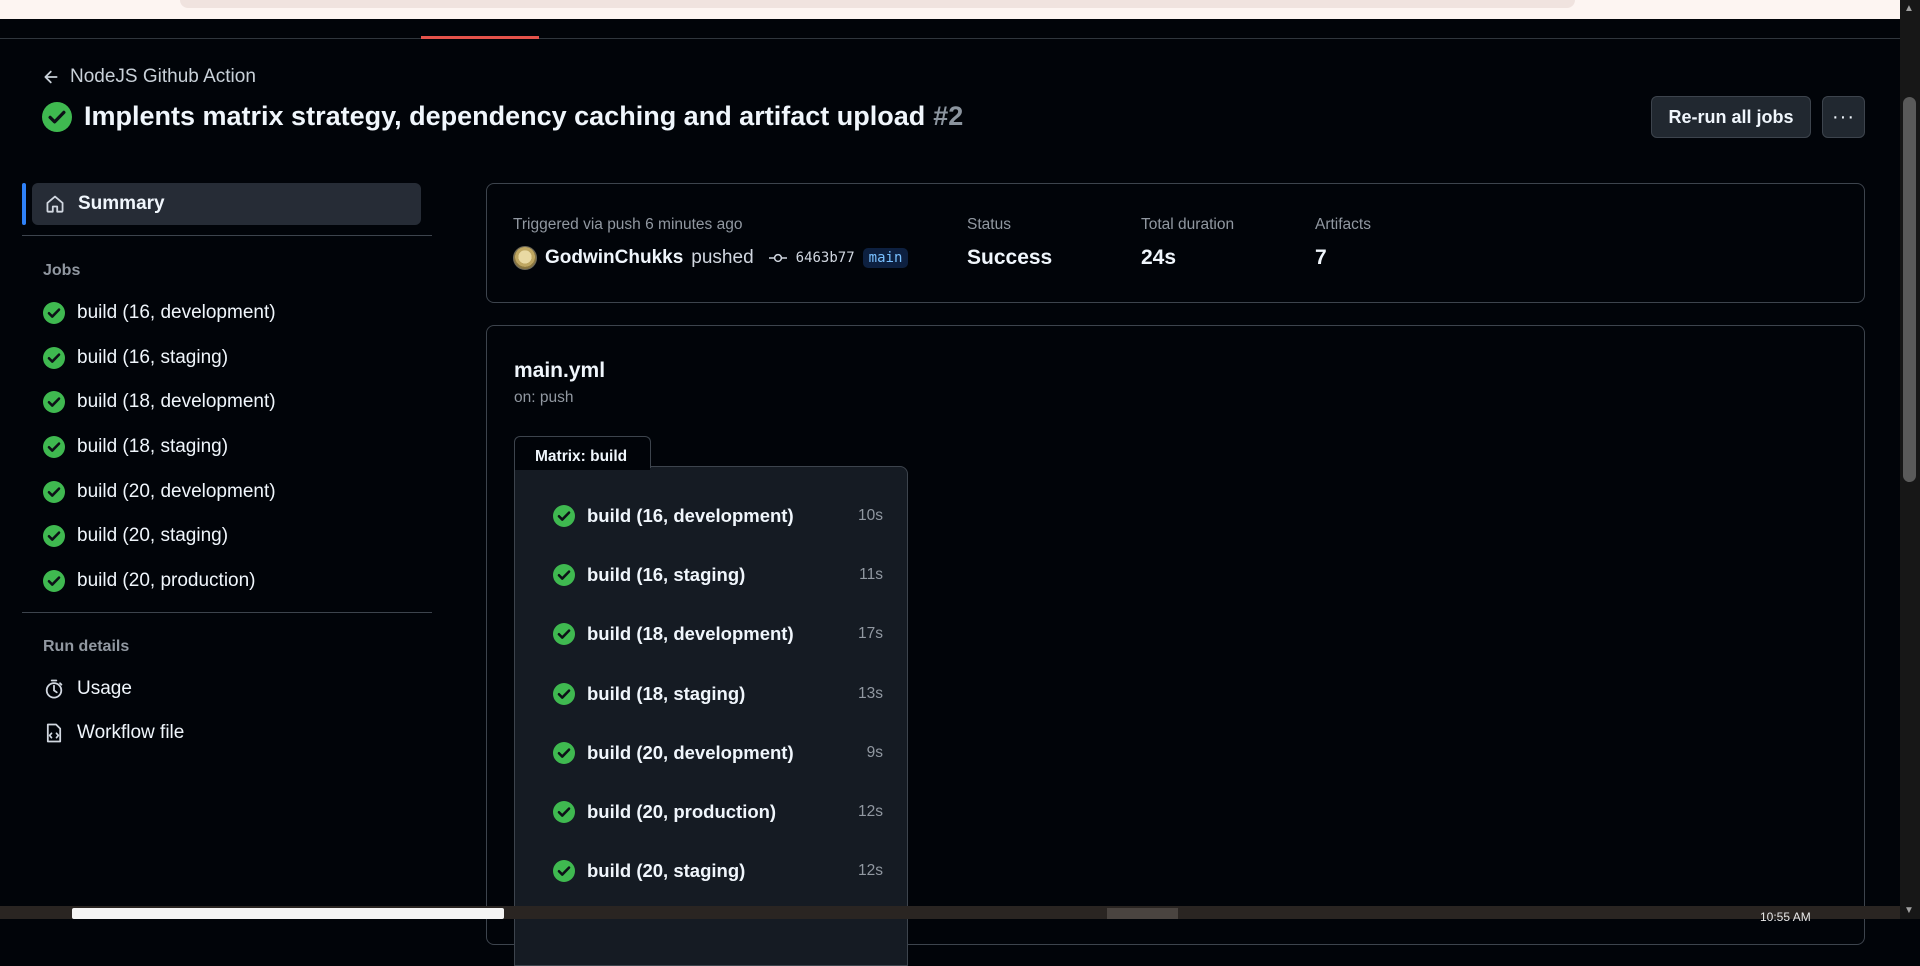 The image size is (1920, 966). I want to click on back-link-label: NodeJS Github Action, so click(163, 76).